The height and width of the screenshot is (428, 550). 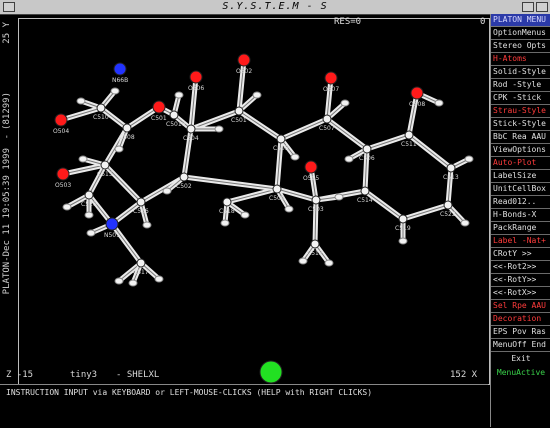 I want to click on atom-c513, so click(x=451, y=168).